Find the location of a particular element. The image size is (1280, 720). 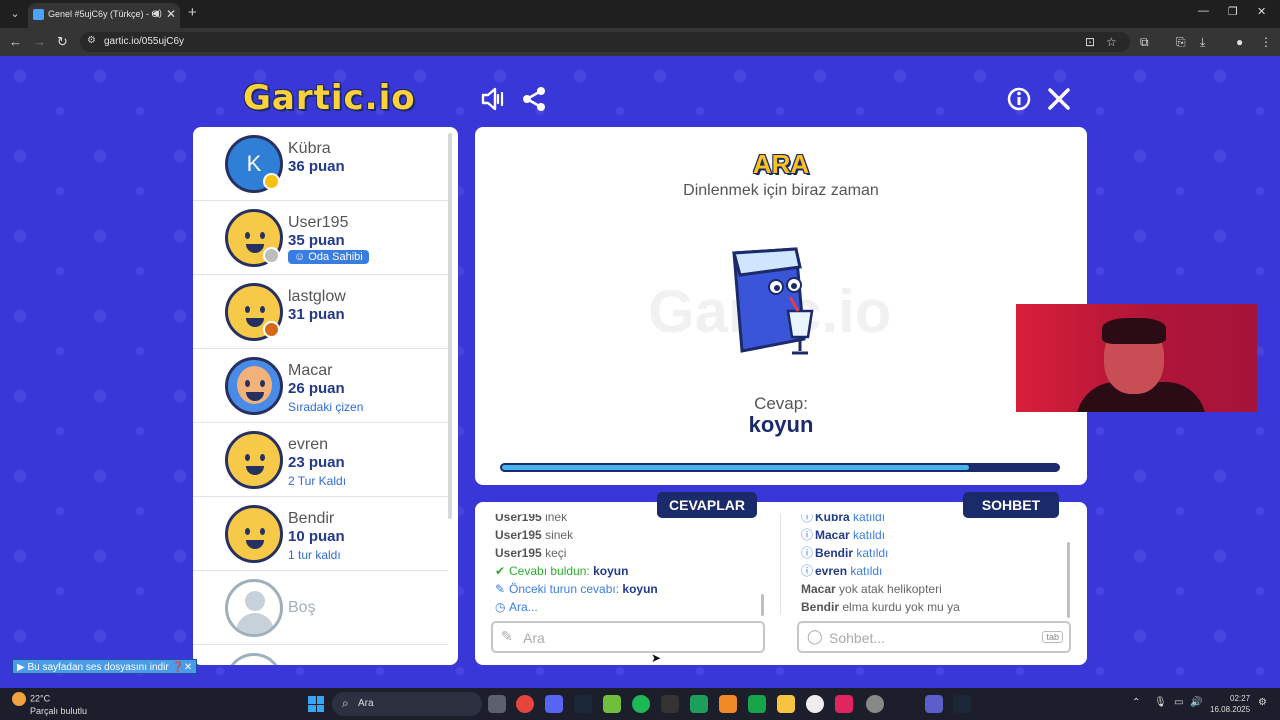

close-game-icon is located at coordinates (1059, 99).